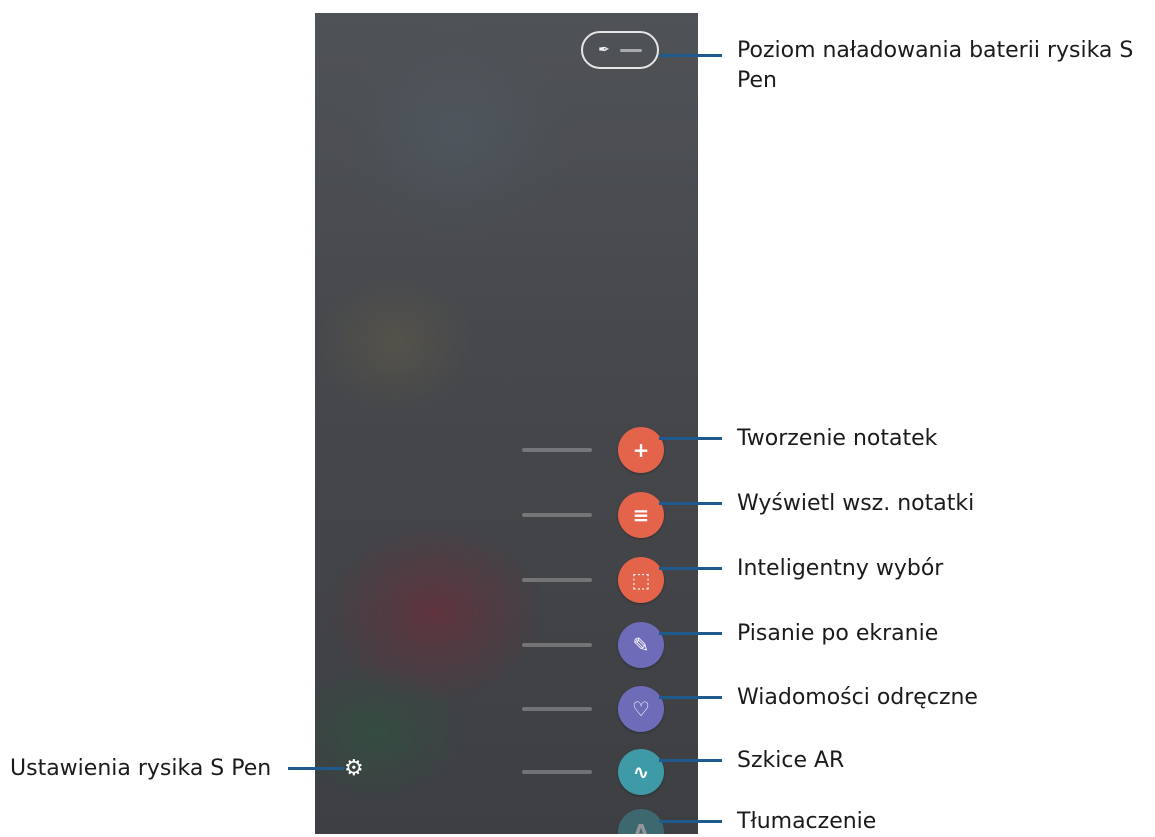  What do you see at coordinates (840, 568) in the screenshot?
I see `callout-smart-select: Inteligentny wybór` at bounding box center [840, 568].